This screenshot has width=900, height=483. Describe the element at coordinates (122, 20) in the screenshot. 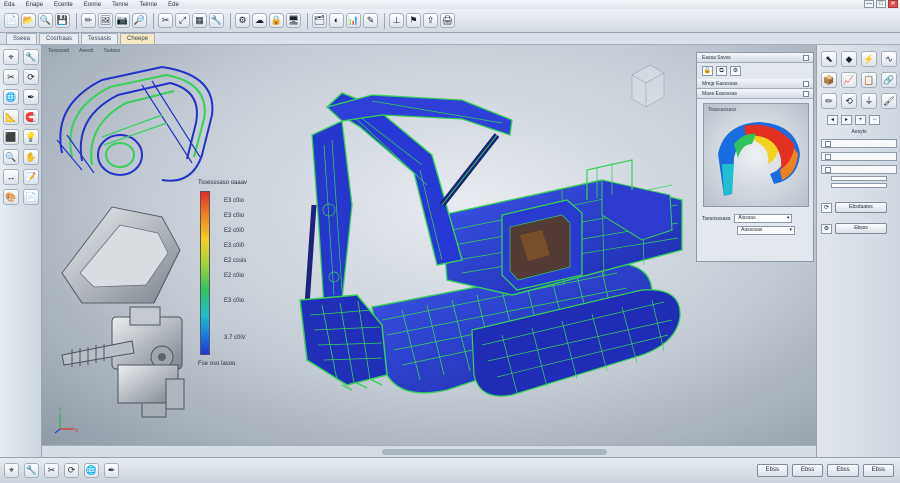

I see `camera-icon: 📷` at that location.